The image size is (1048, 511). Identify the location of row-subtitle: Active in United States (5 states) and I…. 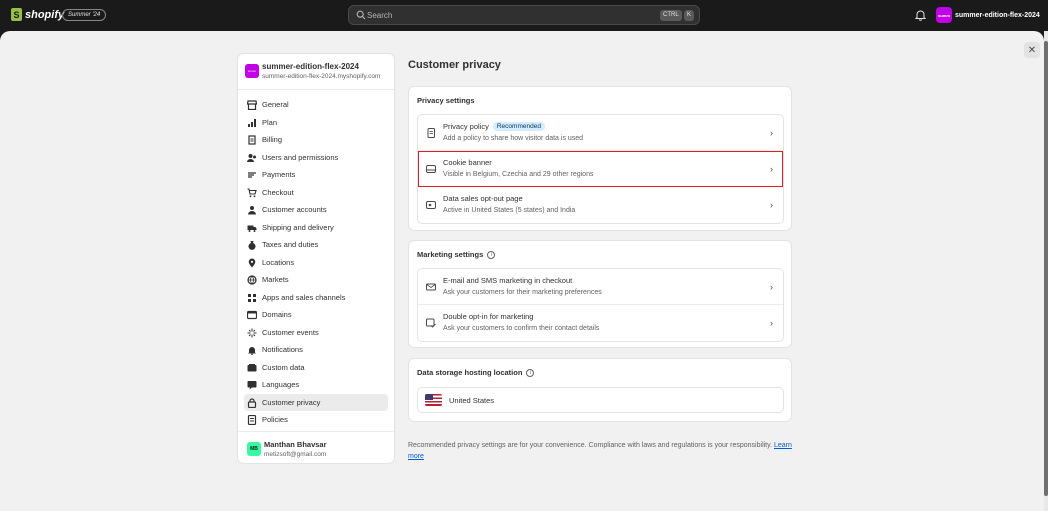
(509, 210).